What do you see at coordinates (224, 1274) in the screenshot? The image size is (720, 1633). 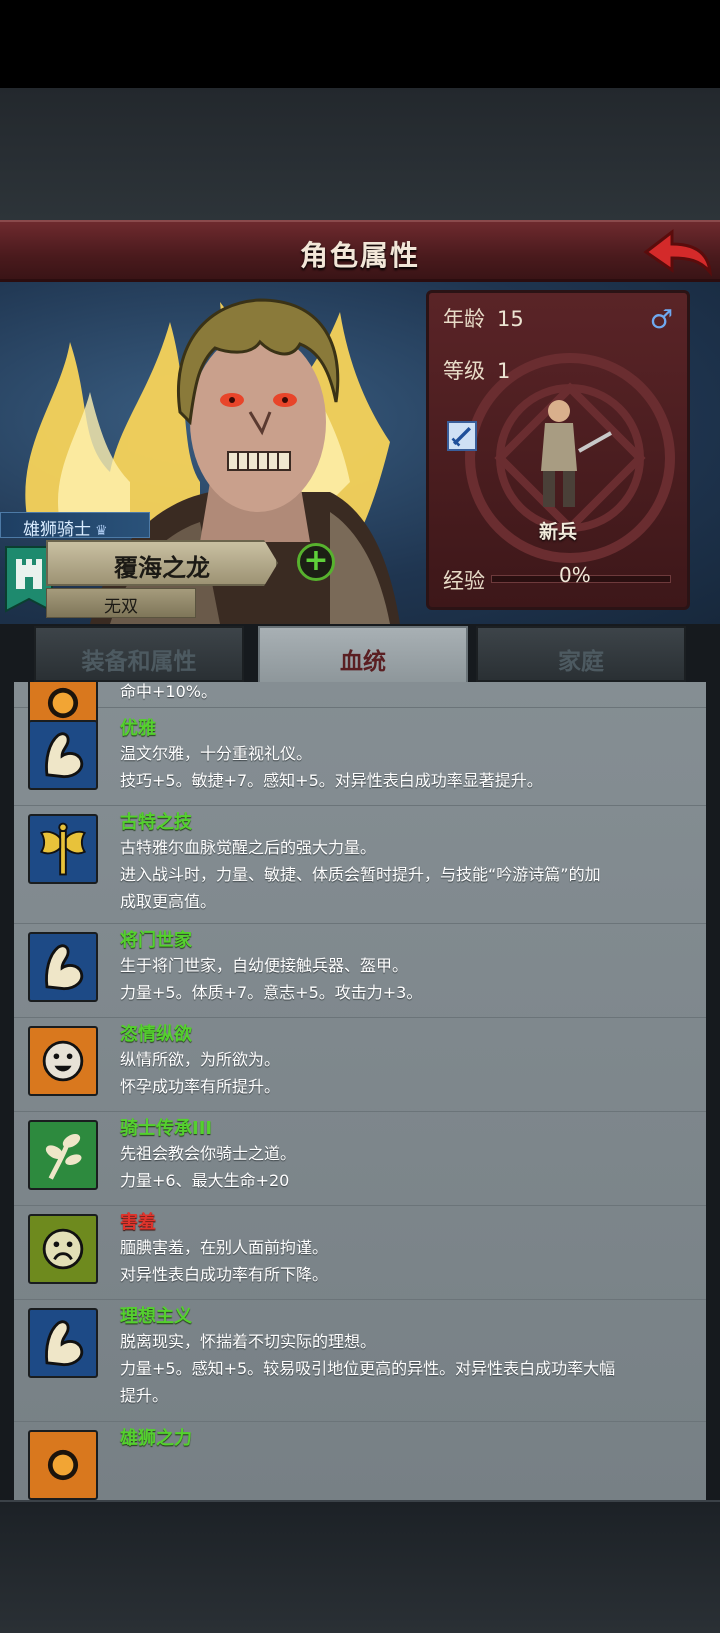 I see `trait-description-line: 对异性表白成功率有所下降。` at bounding box center [224, 1274].